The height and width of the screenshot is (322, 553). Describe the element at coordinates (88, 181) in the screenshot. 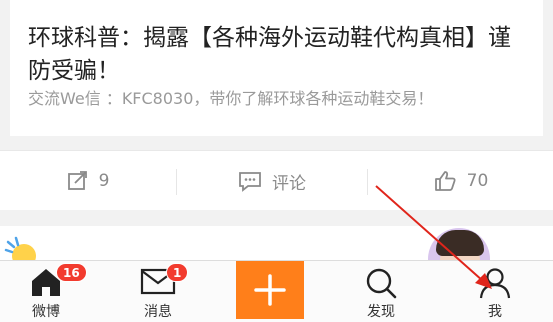

I see `share-button: 9` at that location.